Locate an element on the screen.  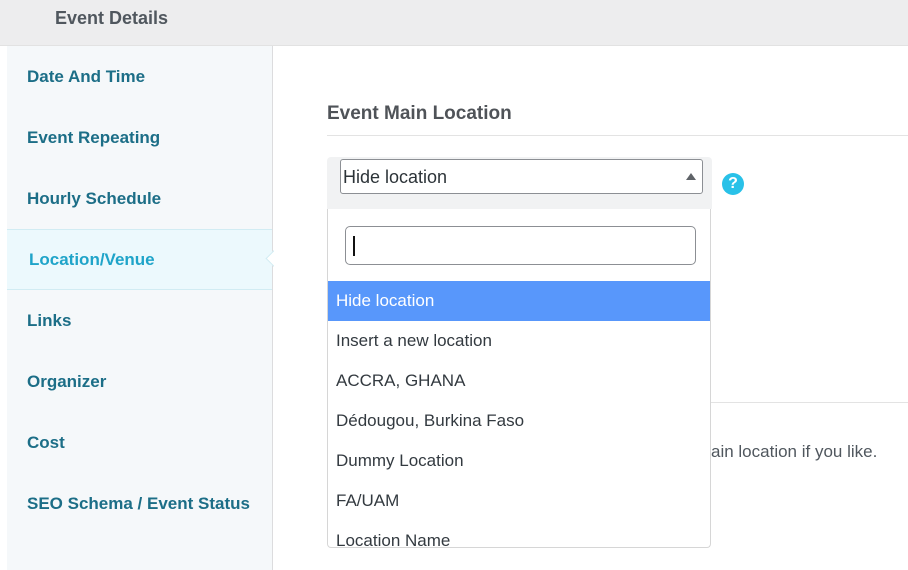
location-select-value: Hide location is located at coordinates (395, 177).